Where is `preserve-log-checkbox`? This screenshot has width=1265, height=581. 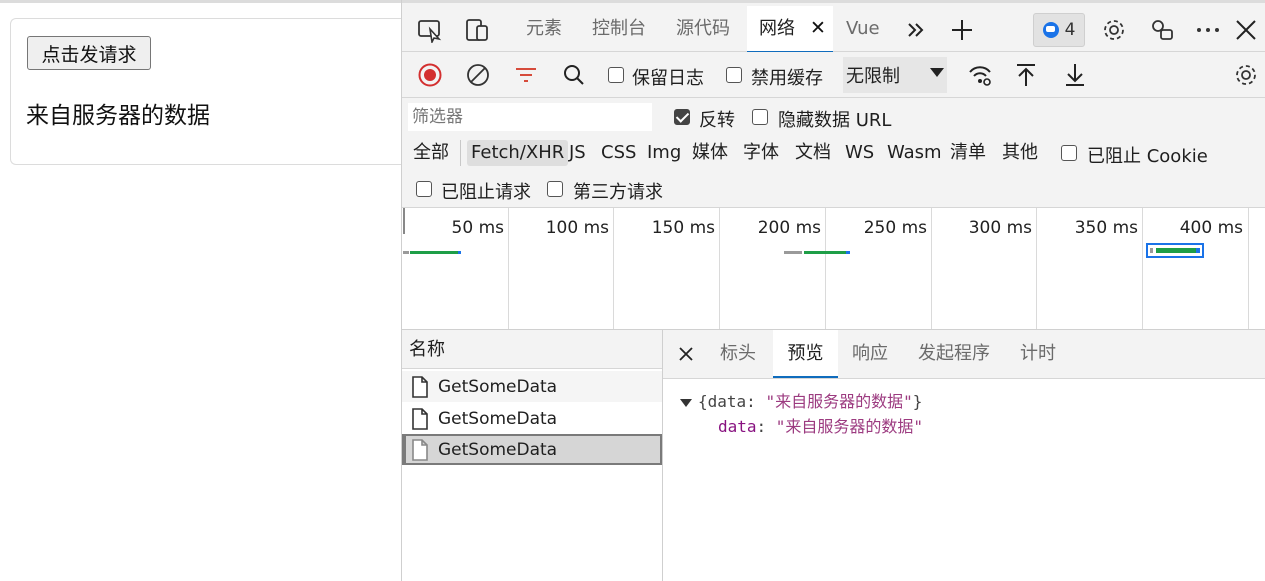
preserve-log-checkbox is located at coordinates (616, 75).